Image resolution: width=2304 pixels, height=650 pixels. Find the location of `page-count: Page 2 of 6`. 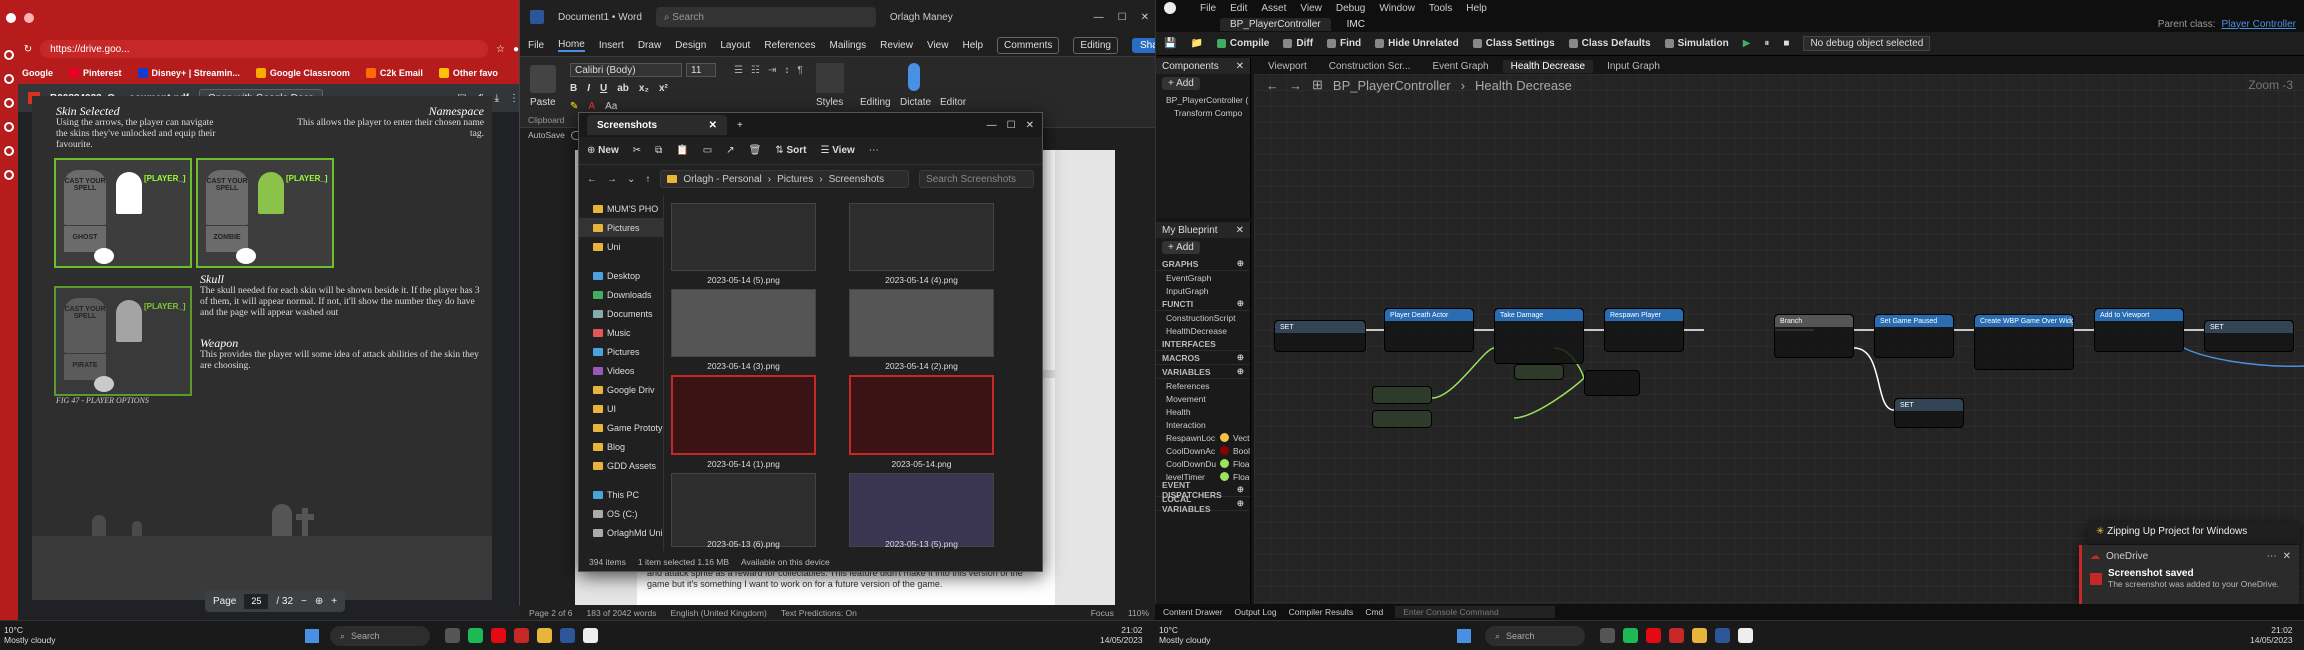

page-count: Page 2 of 6 is located at coordinates (550, 613).